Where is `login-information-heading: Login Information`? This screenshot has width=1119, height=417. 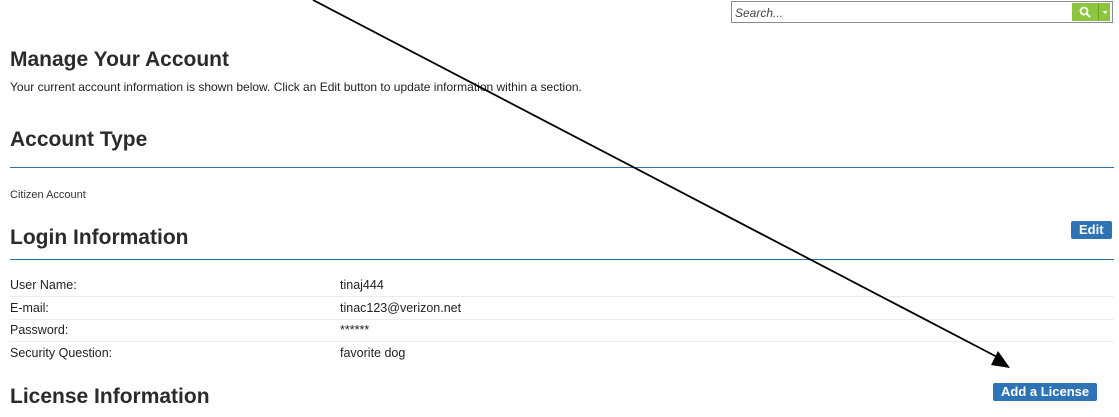
login-information-heading: Login Information is located at coordinates (99, 237).